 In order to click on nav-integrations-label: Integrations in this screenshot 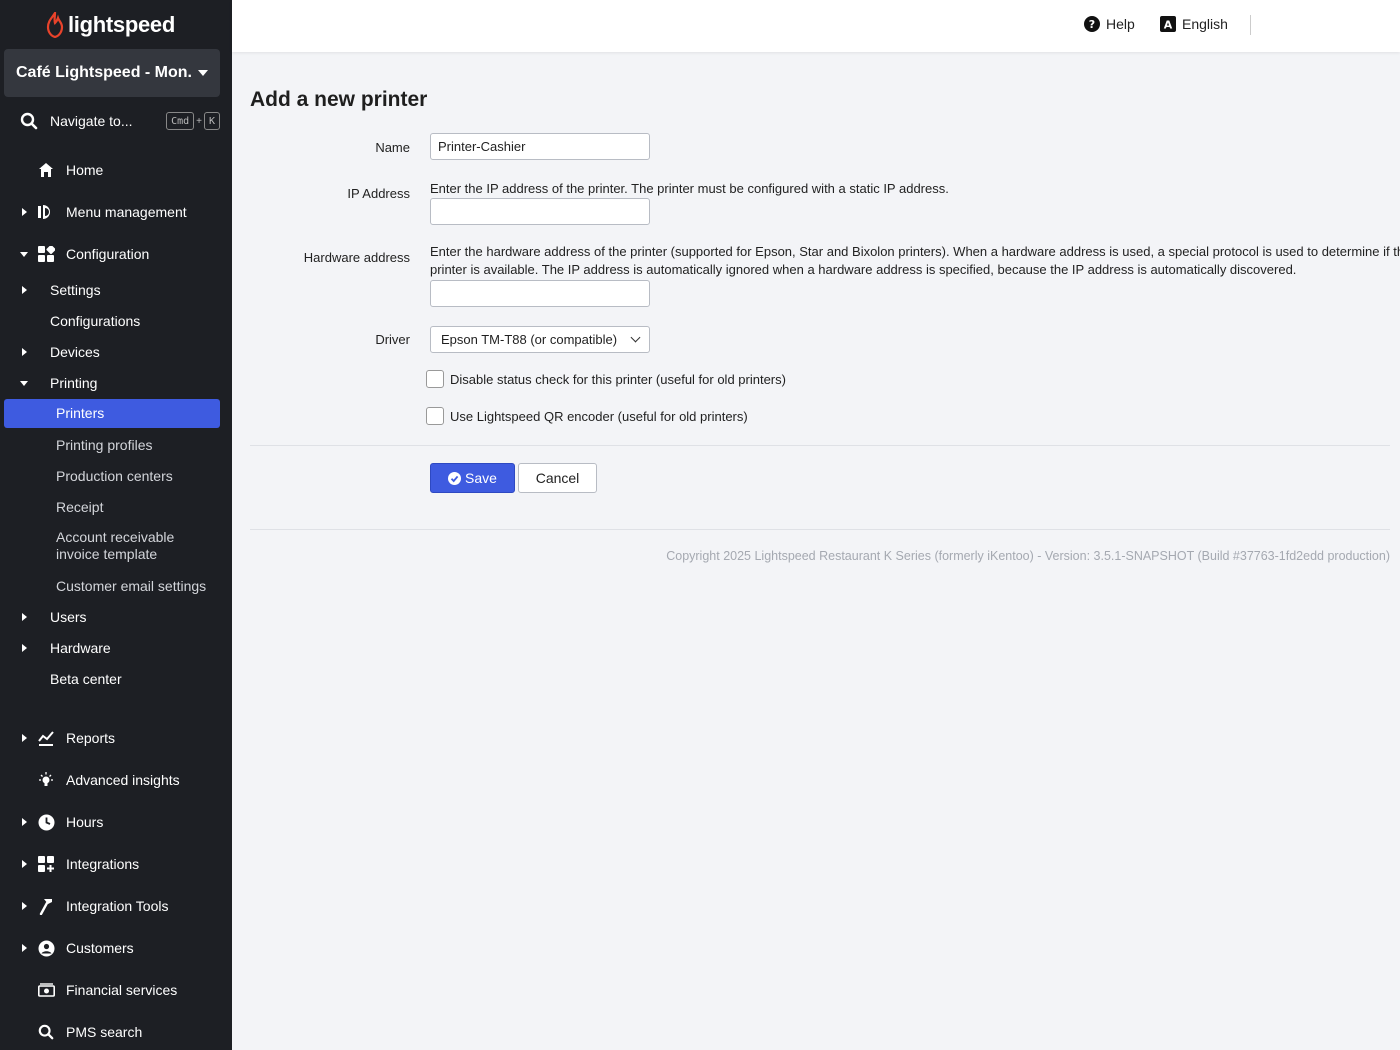, I will do `click(103, 864)`.